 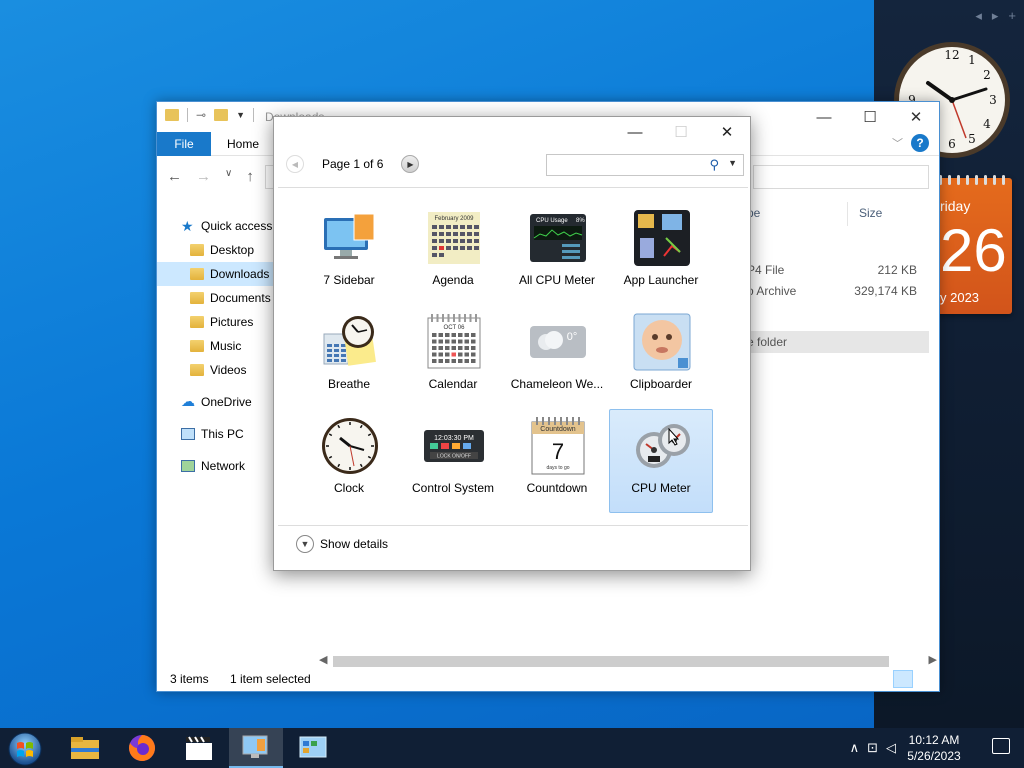 What do you see at coordinates (838, 342) in the screenshot?
I see `file-row-selected: e folder` at bounding box center [838, 342].